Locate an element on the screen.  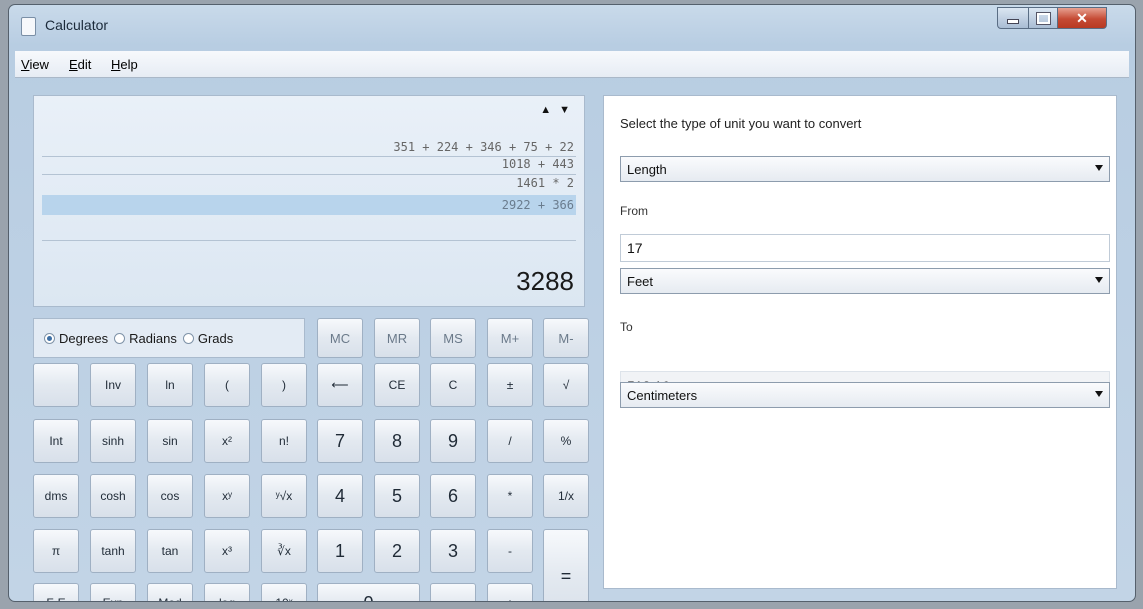
radio-label: Radians is located at coordinates (153, 338).